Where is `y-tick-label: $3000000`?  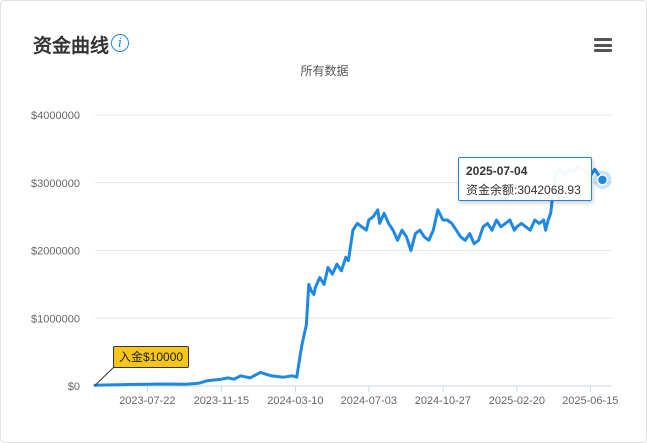 y-tick-label: $3000000 is located at coordinates (55, 184).